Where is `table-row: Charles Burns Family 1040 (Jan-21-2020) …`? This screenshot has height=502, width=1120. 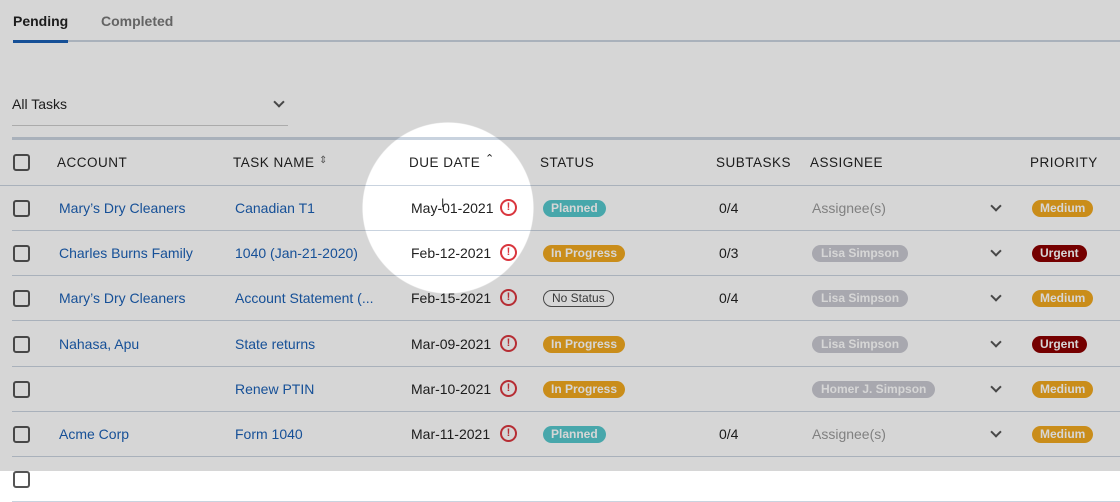
table-row: Charles Burns Family 1040 (Jan-21-2020) … is located at coordinates (566, 254).